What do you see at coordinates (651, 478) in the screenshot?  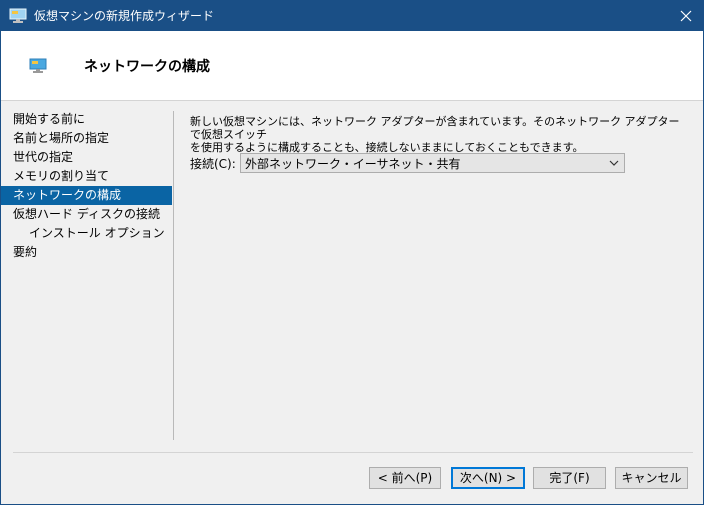 I see `cancel-button: キャンセル` at bounding box center [651, 478].